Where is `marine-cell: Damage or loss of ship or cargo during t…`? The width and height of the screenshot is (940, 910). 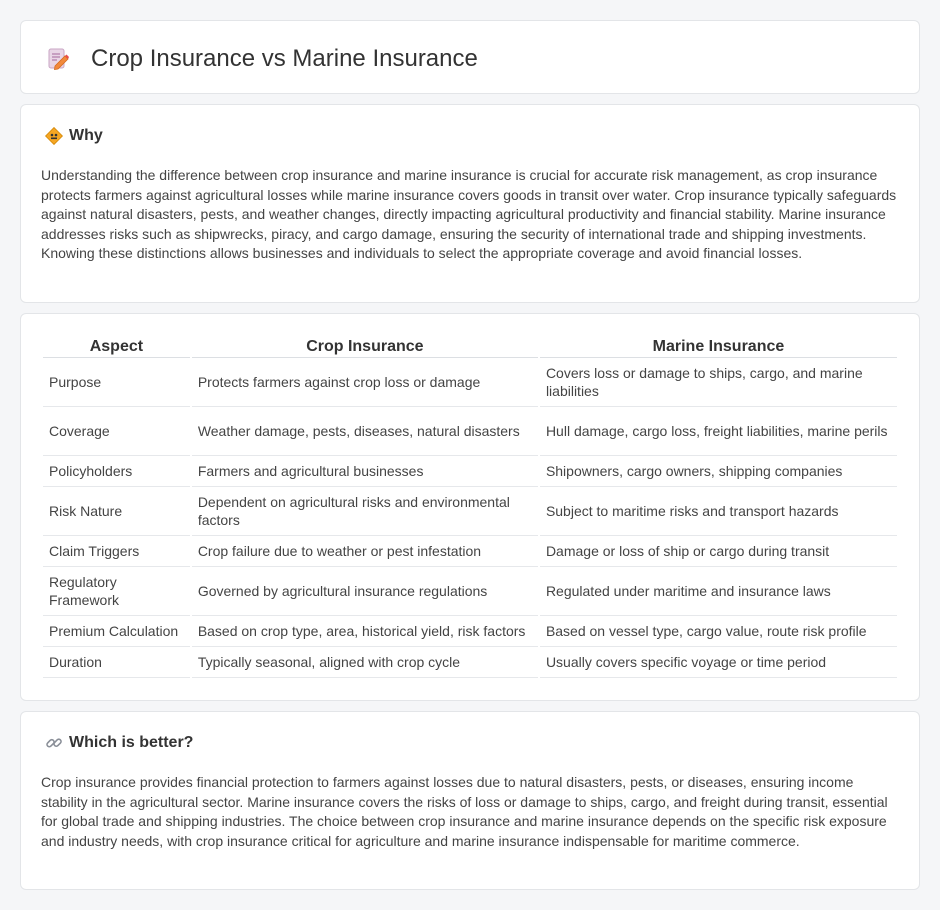
marine-cell: Damage or loss of ship or cargo during t… is located at coordinates (718, 551).